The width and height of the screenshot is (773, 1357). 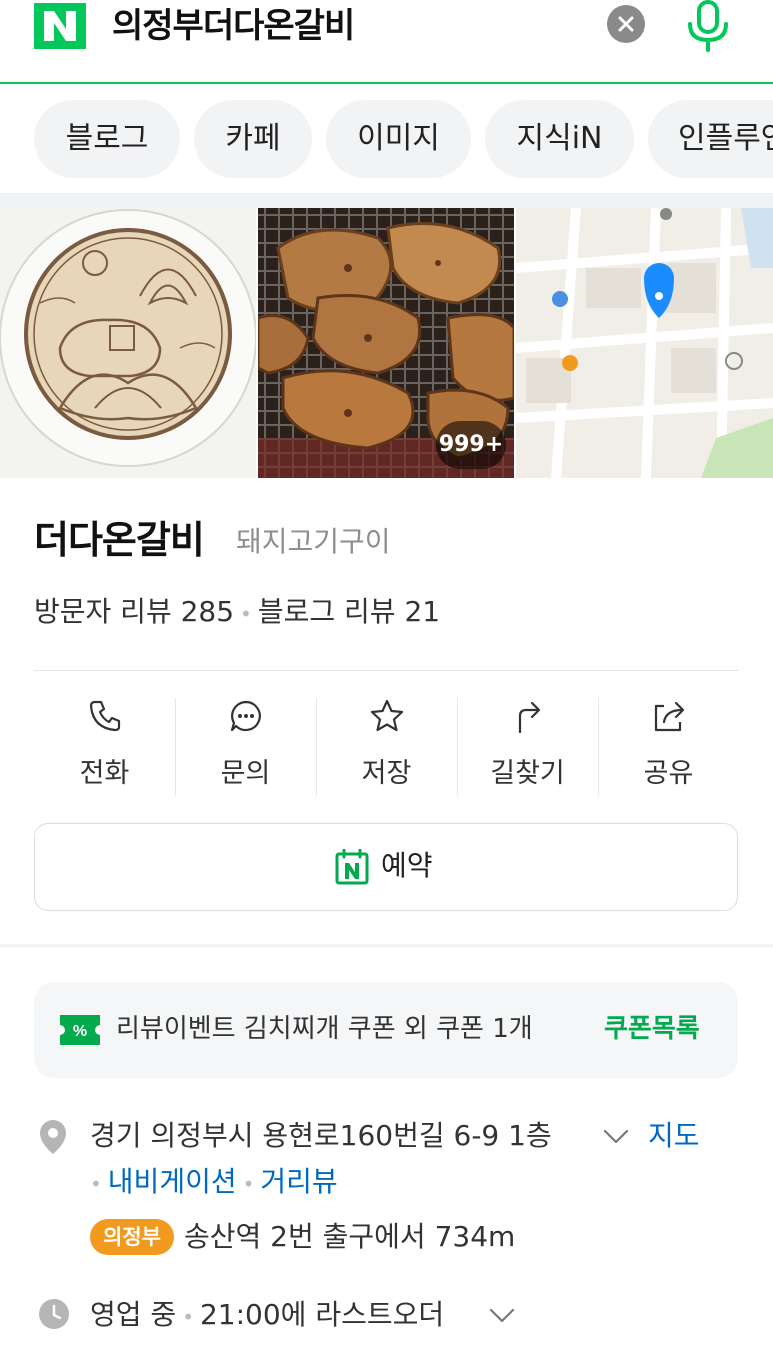 What do you see at coordinates (529, 717) in the screenshot?
I see `directions-icon` at bounding box center [529, 717].